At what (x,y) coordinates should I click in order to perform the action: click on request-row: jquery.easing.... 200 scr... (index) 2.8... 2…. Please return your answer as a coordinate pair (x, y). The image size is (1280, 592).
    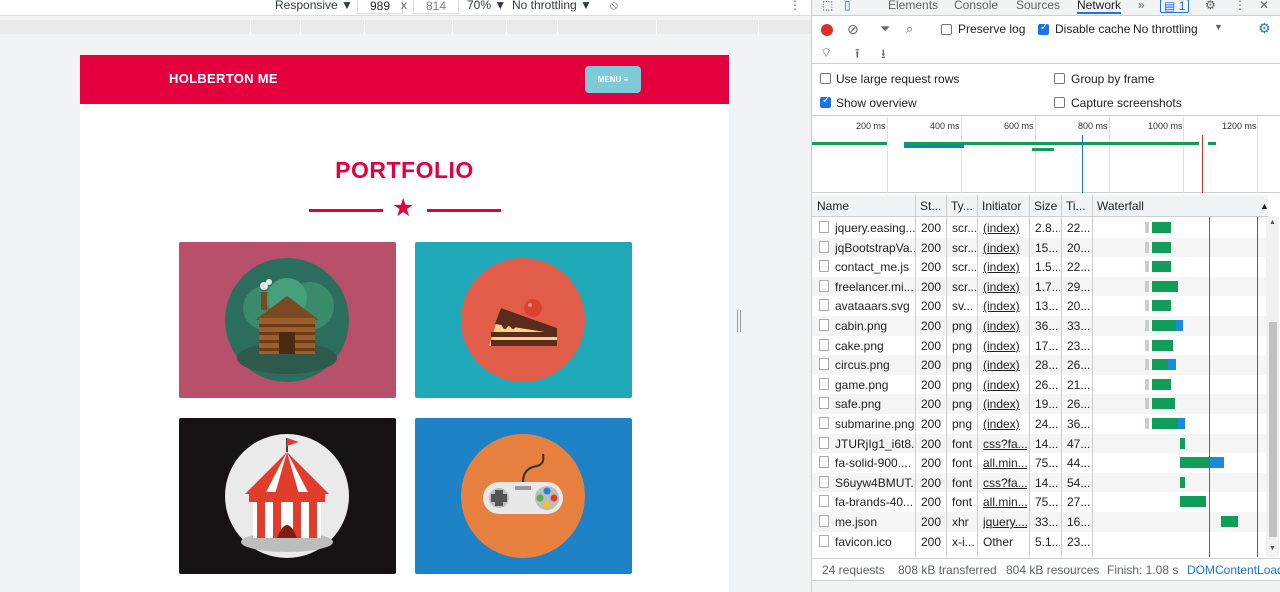
    Looking at the image, I should click on (1040, 228).